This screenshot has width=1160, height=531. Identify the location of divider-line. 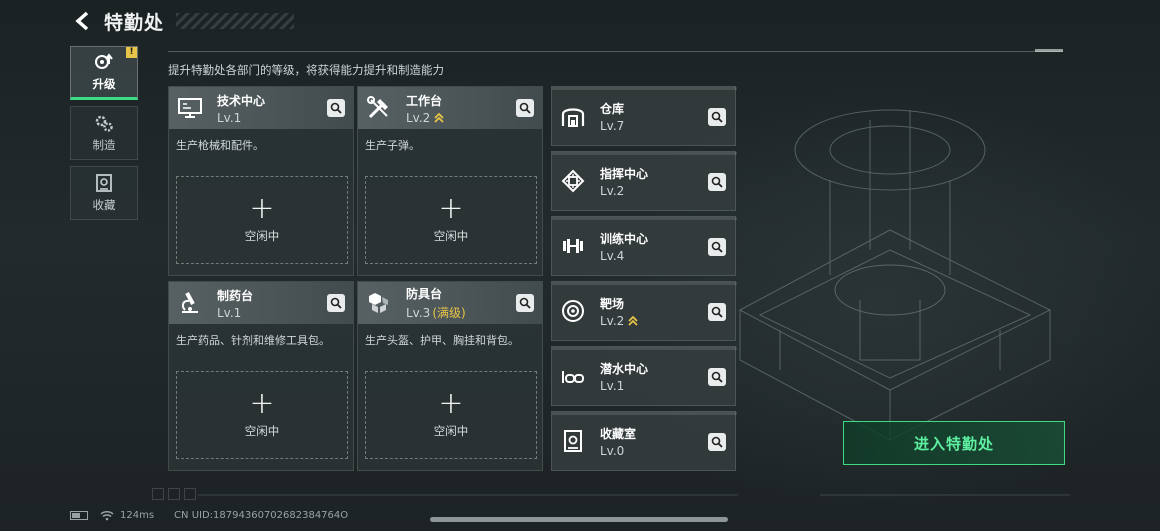
(615, 51).